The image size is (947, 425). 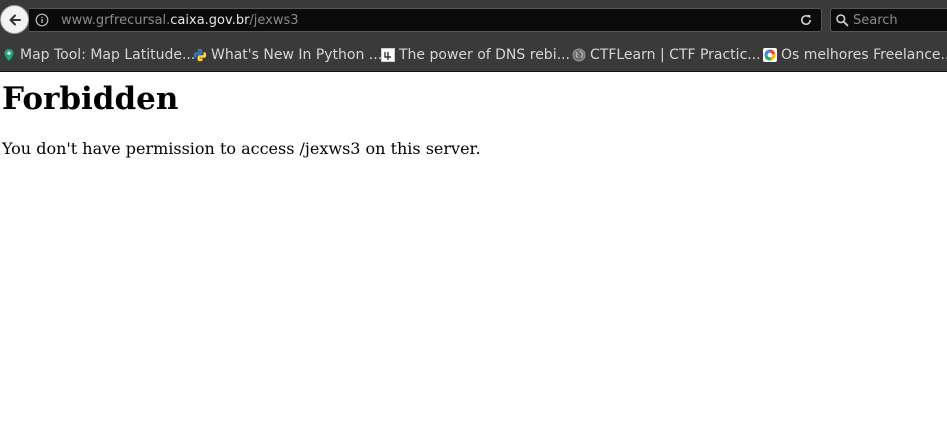 I want to click on url-domain: caixa.gov.br, so click(x=210, y=20).